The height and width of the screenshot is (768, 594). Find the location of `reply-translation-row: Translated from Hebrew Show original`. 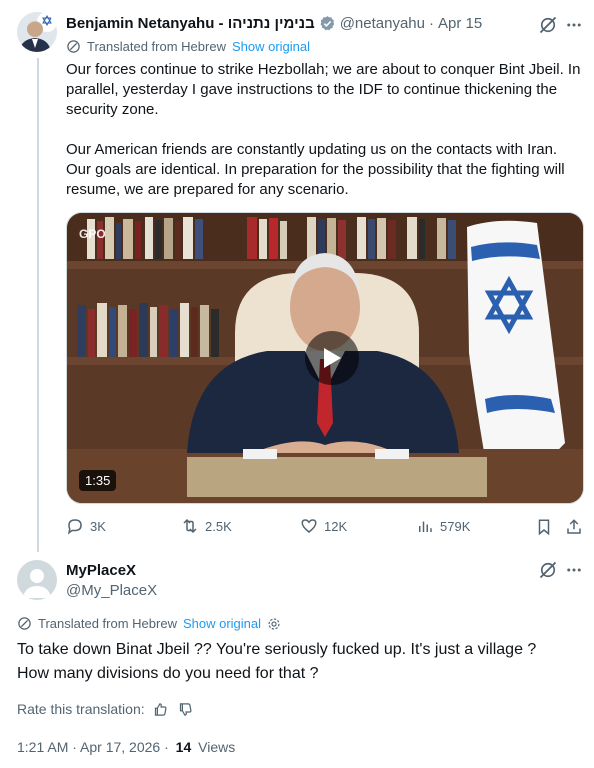

reply-translation-row: Translated from Hebrew Show original is located at coordinates (149, 623).